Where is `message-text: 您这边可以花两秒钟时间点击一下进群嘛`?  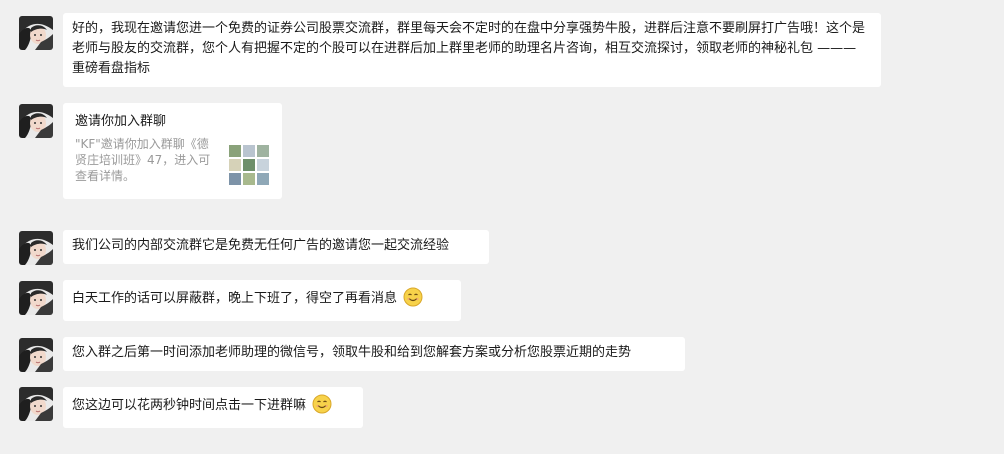 message-text: 您这边可以花两秒钟时间点击一下进群嘛 is located at coordinates (189, 405).